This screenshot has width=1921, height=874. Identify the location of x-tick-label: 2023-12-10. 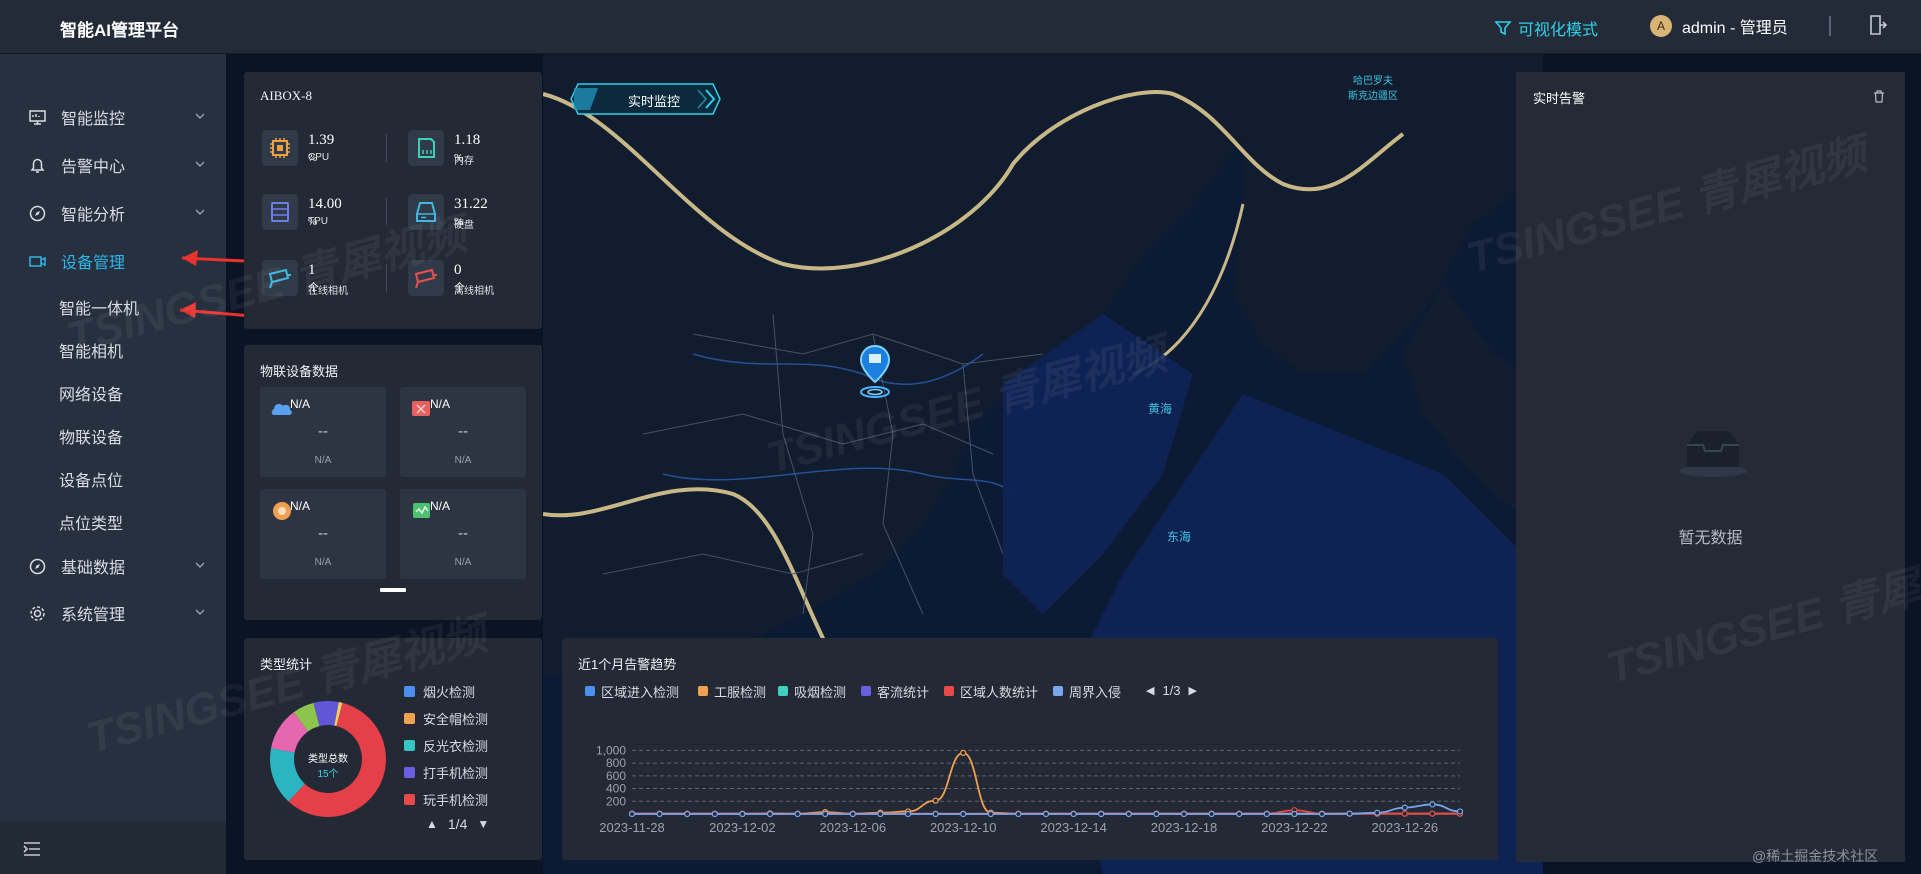
(963, 827).